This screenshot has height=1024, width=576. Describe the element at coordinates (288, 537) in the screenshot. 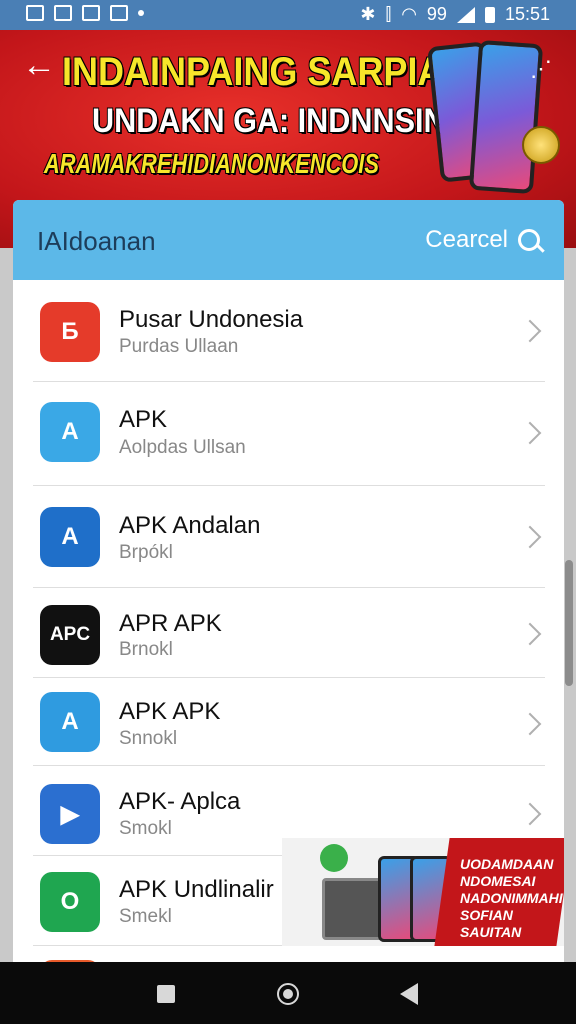

I see `list-item: A APK Andalan Brpókl` at that location.